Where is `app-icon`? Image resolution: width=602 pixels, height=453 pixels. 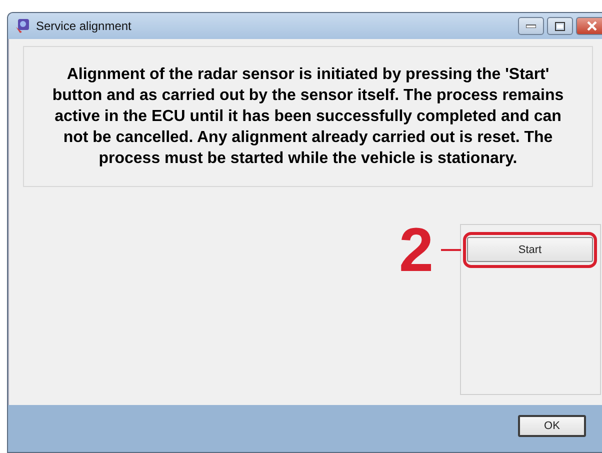
app-icon is located at coordinates (23, 26).